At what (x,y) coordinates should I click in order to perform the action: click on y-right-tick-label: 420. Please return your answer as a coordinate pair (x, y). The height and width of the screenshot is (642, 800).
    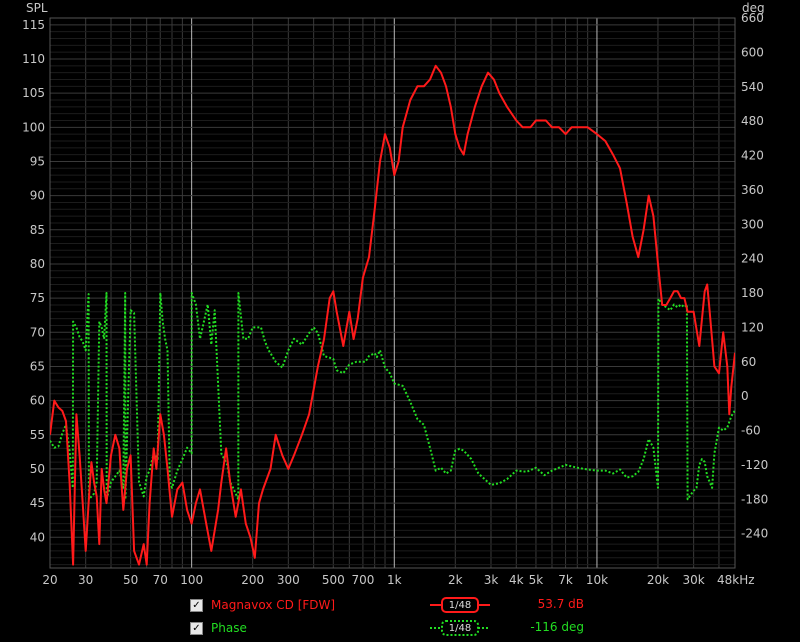
    Looking at the image, I should click on (752, 156).